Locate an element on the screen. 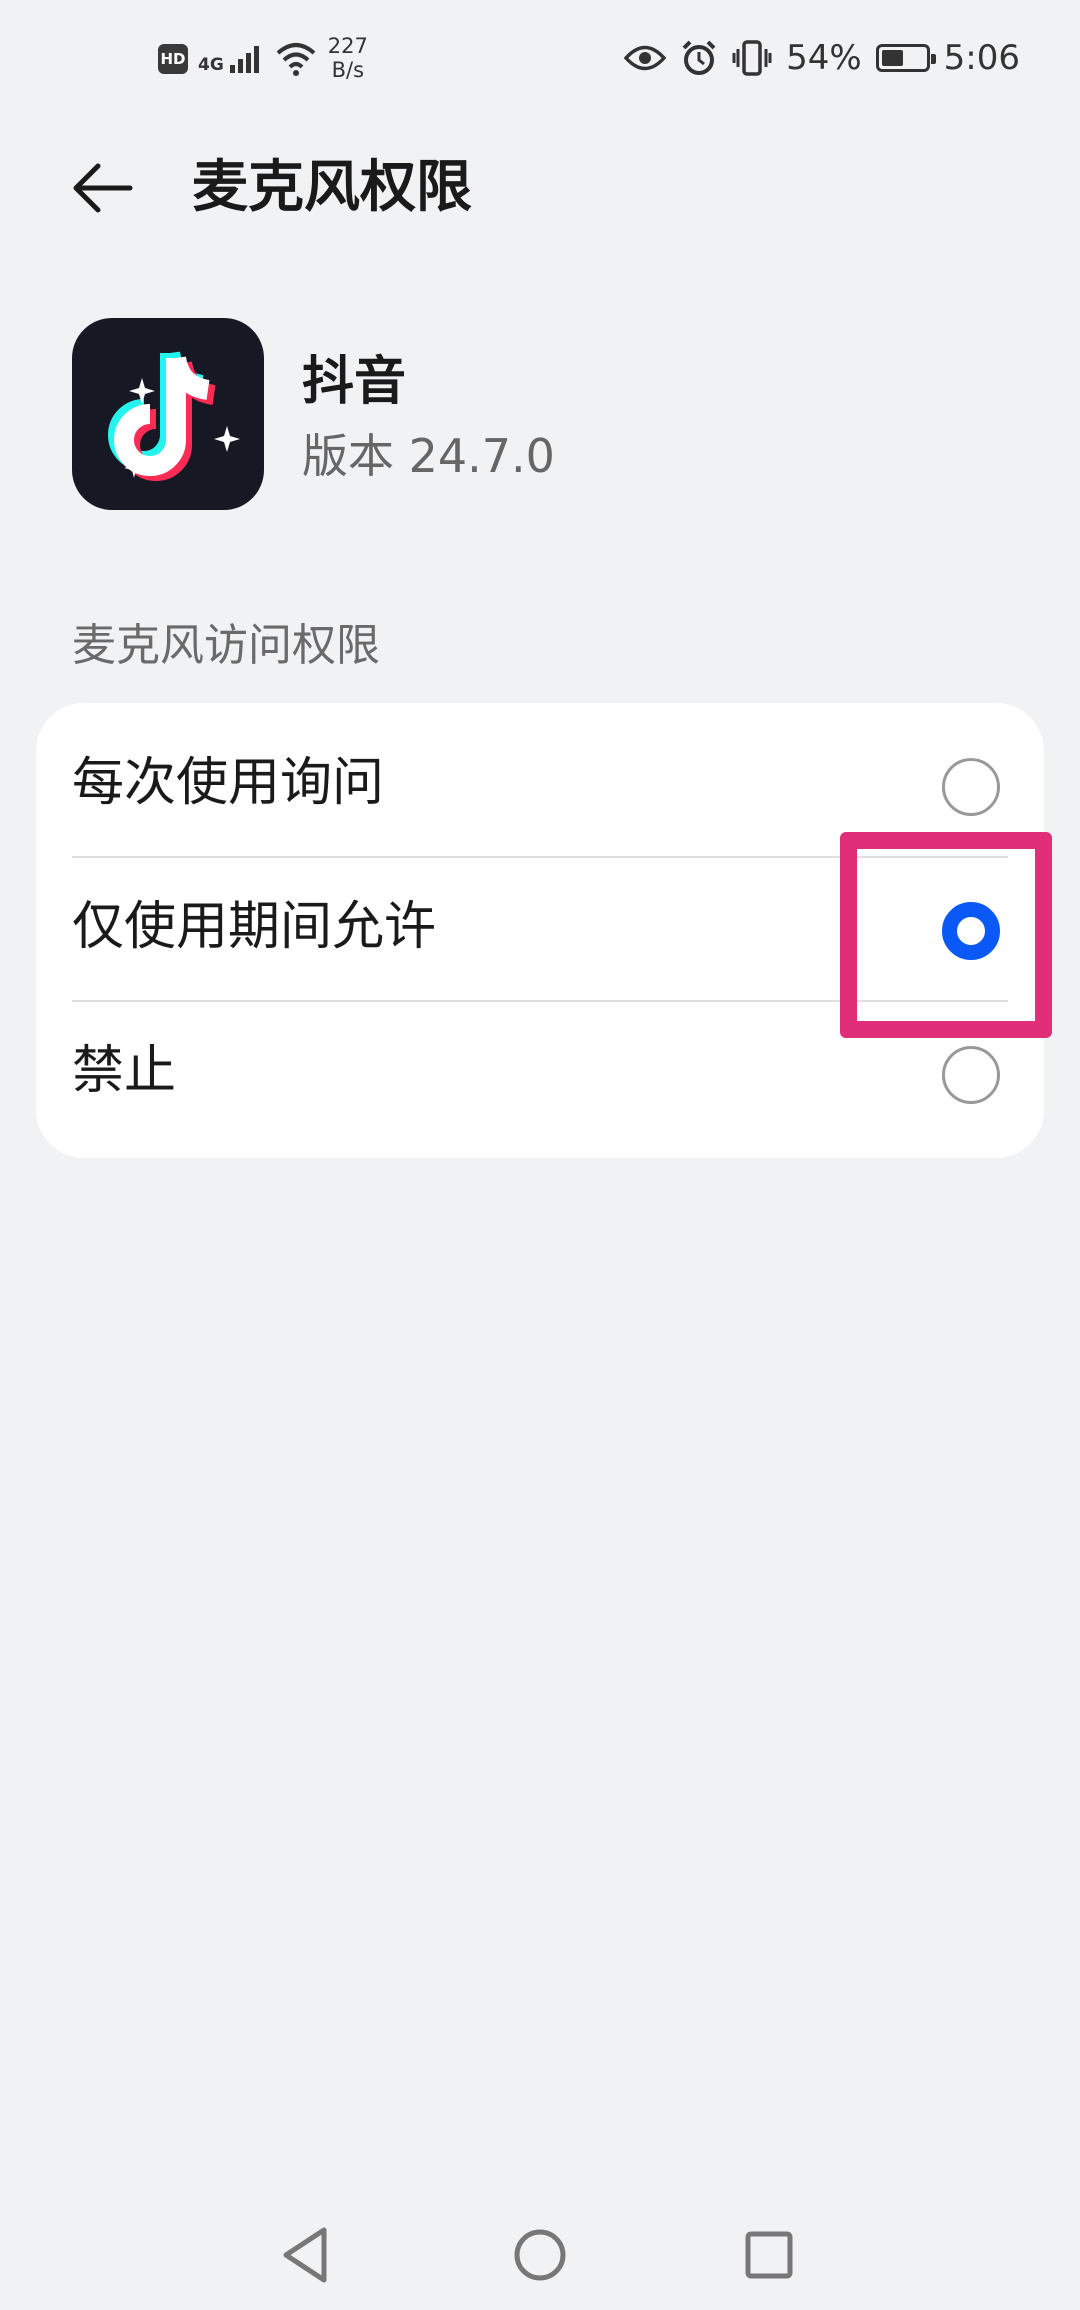 This screenshot has width=1080, height=2310. status-right: 54% 5:06 is located at coordinates (822, 58).